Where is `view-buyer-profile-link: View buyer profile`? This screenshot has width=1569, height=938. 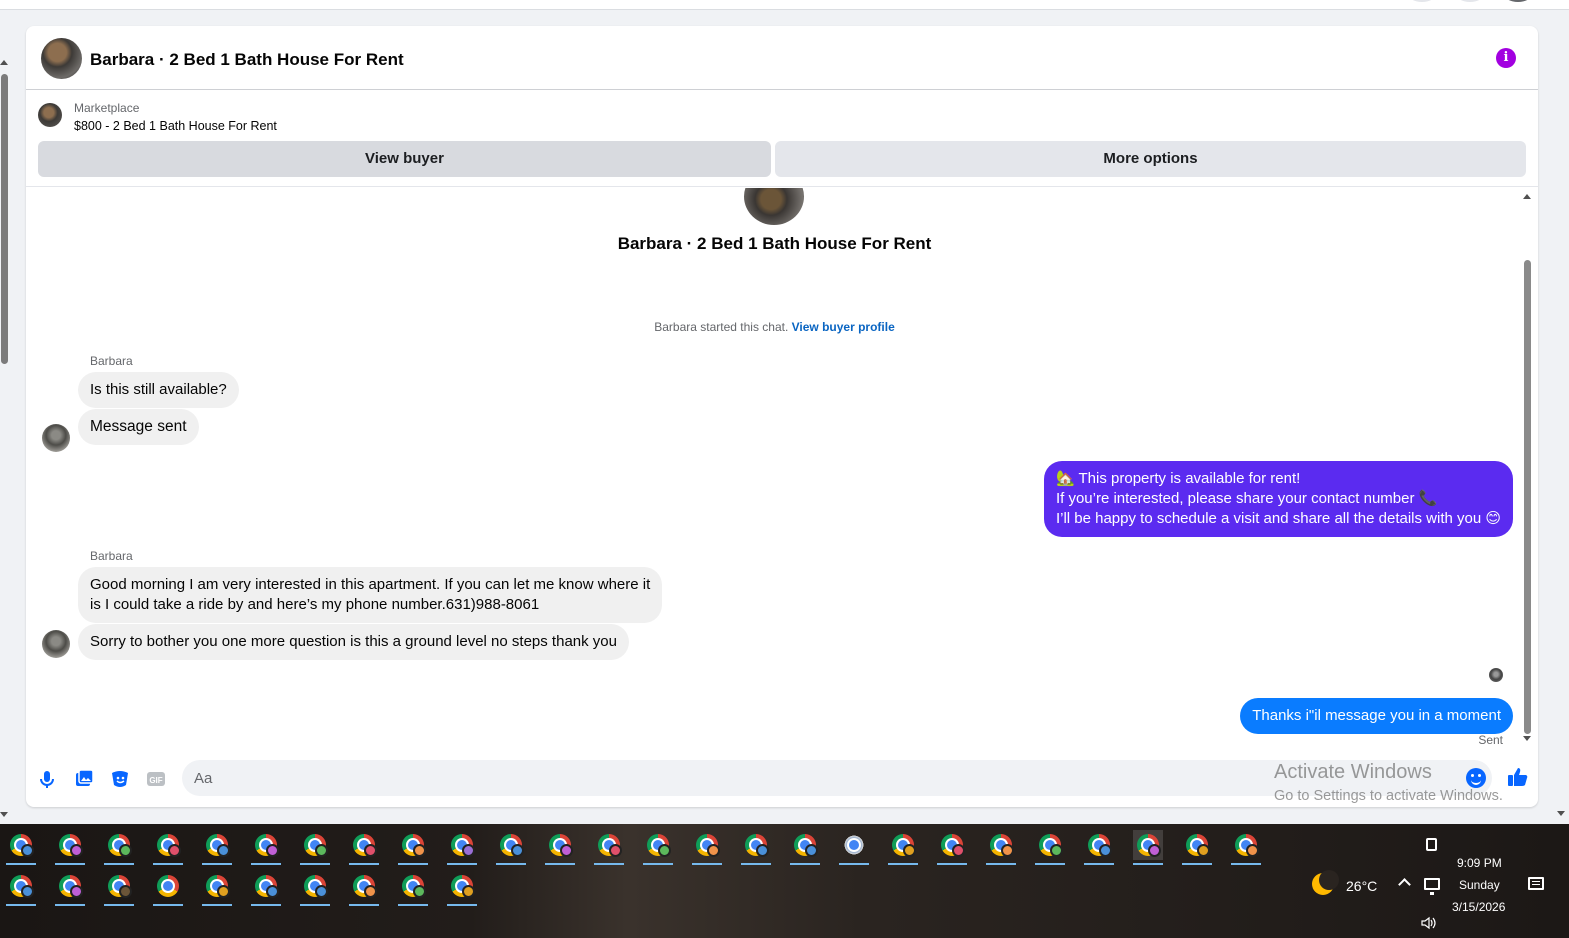 view-buyer-profile-link: View buyer profile is located at coordinates (843, 327).